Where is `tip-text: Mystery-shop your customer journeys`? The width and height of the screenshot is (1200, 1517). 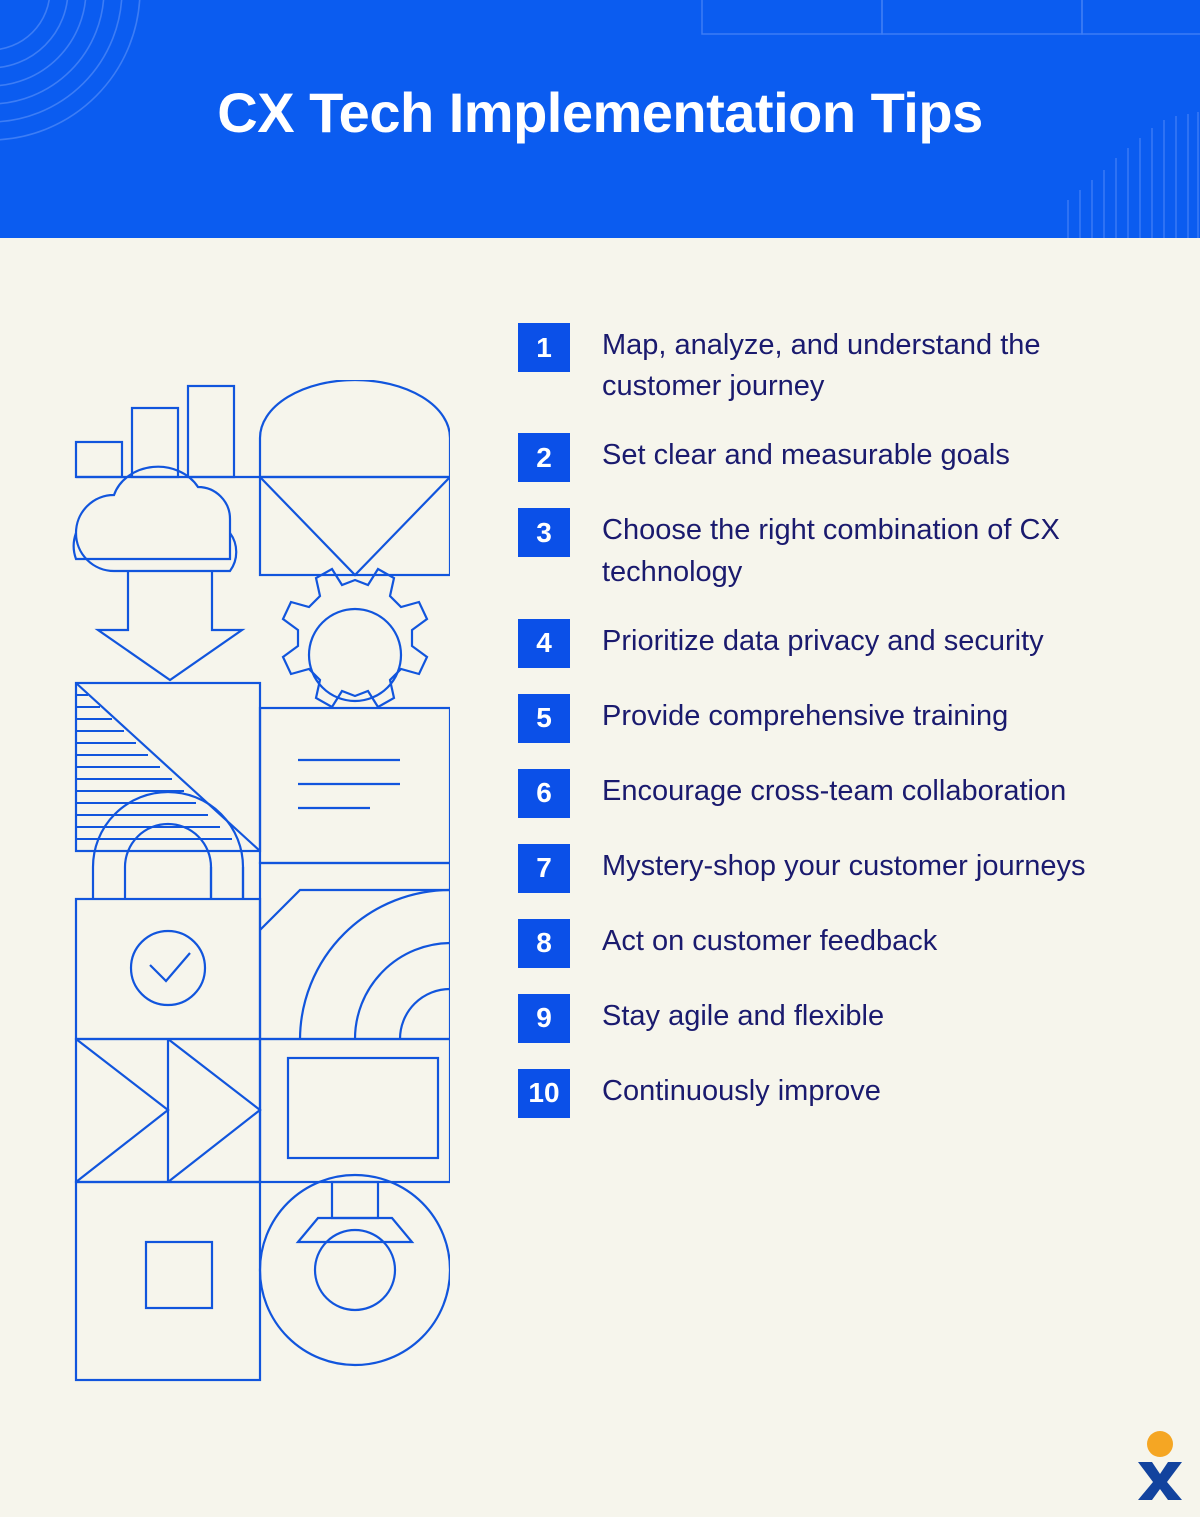
tip-text: Mystery-shop your customer journeys is located at coordinates (844, 865).